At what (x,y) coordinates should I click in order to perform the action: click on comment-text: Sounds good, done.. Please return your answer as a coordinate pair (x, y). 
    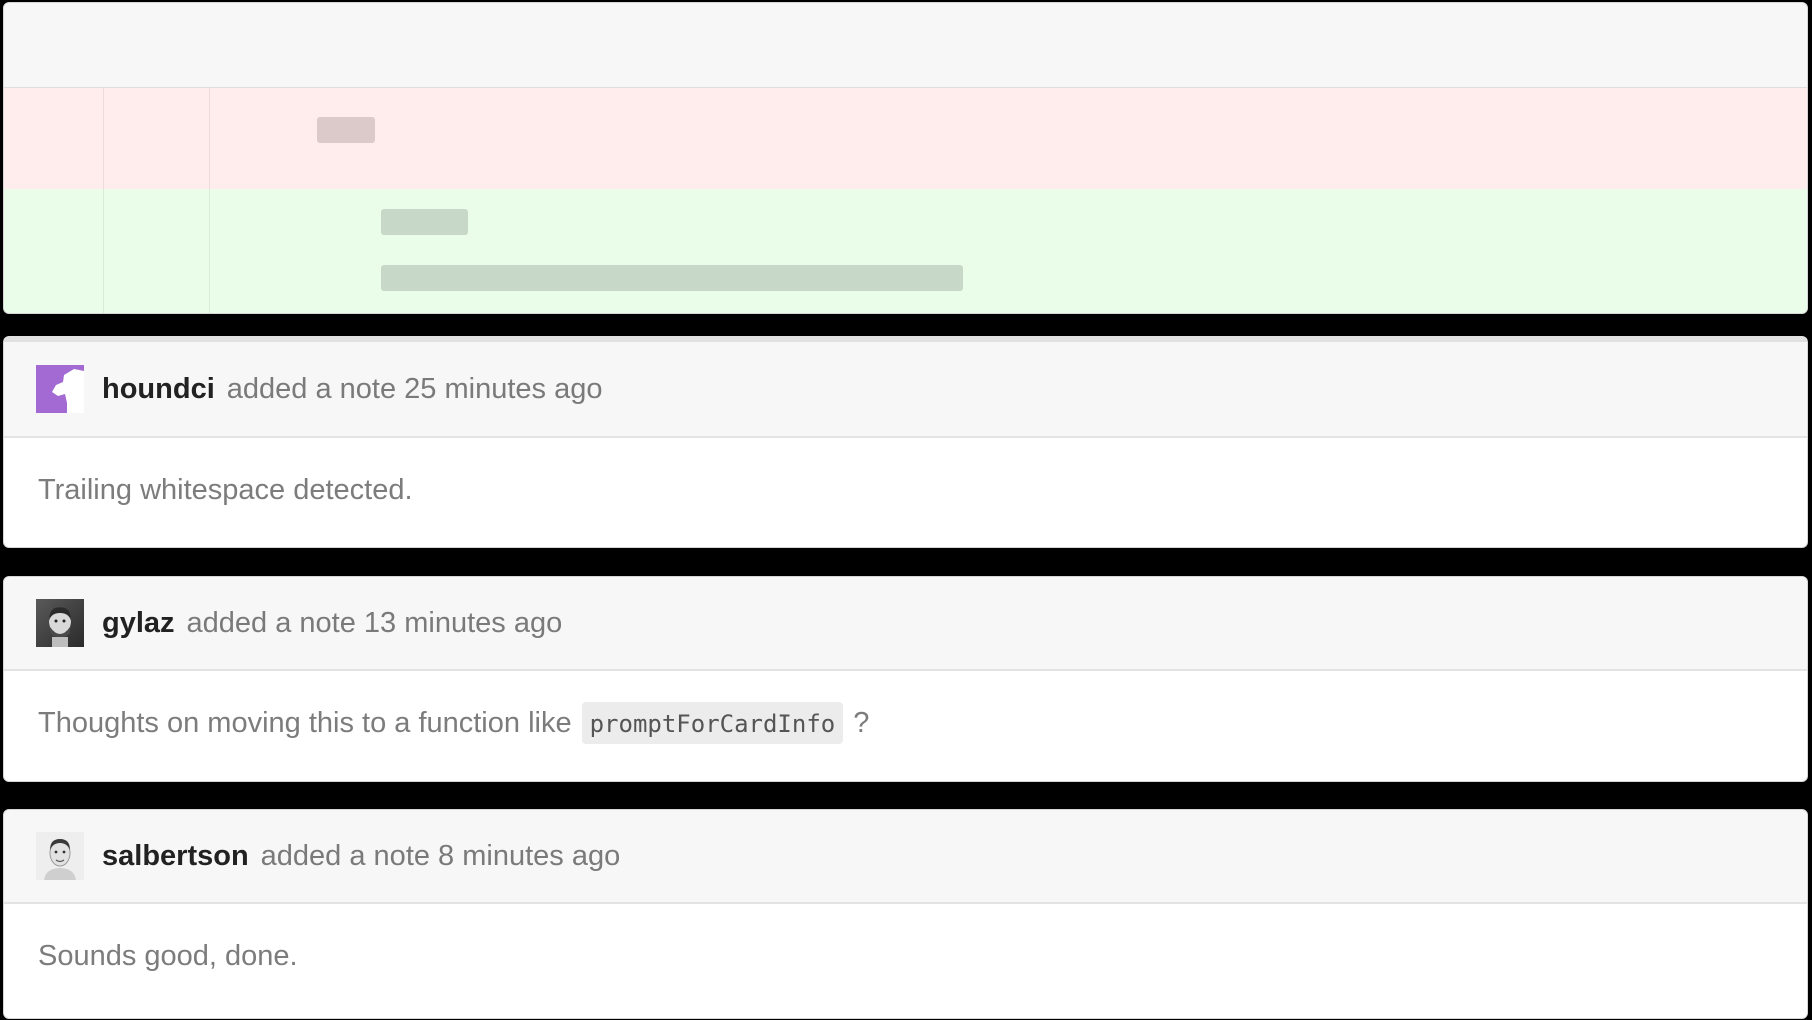
    Looking at the image, I should click on (168, 955).